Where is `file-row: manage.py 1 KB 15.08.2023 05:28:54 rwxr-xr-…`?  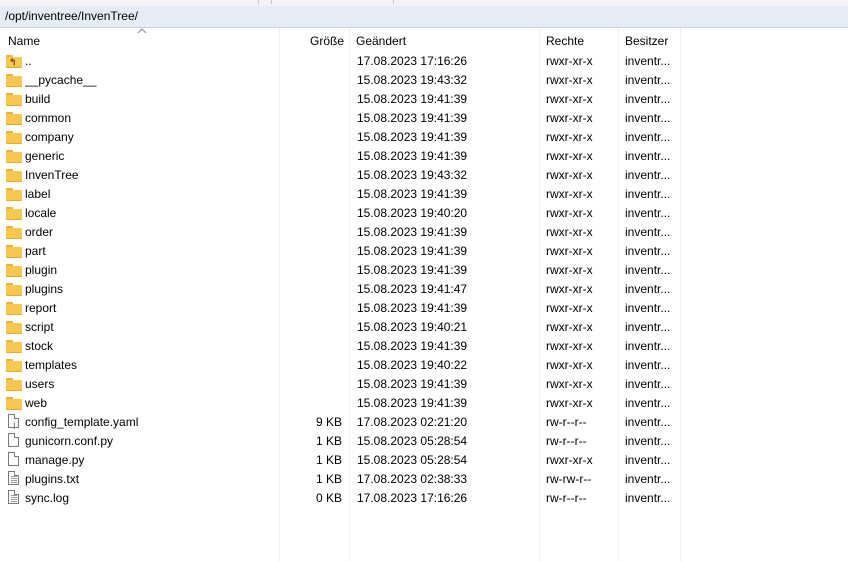 file-row: manage.py 1 KB 15.08.2023 05:28:54 rwxr-xr-… is located at coordinates (424, 460).